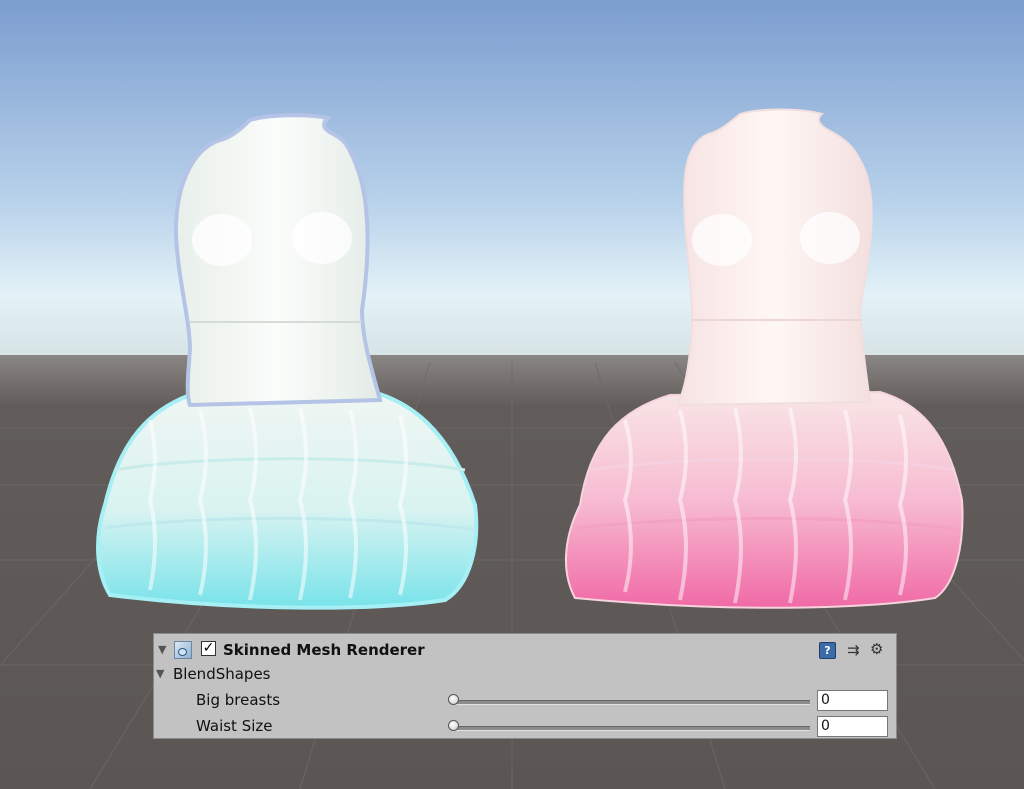  What do you see at coordinates (827, 650) in the screenshot?
I see `help-icon: ?` at bounding box center [827, 650].